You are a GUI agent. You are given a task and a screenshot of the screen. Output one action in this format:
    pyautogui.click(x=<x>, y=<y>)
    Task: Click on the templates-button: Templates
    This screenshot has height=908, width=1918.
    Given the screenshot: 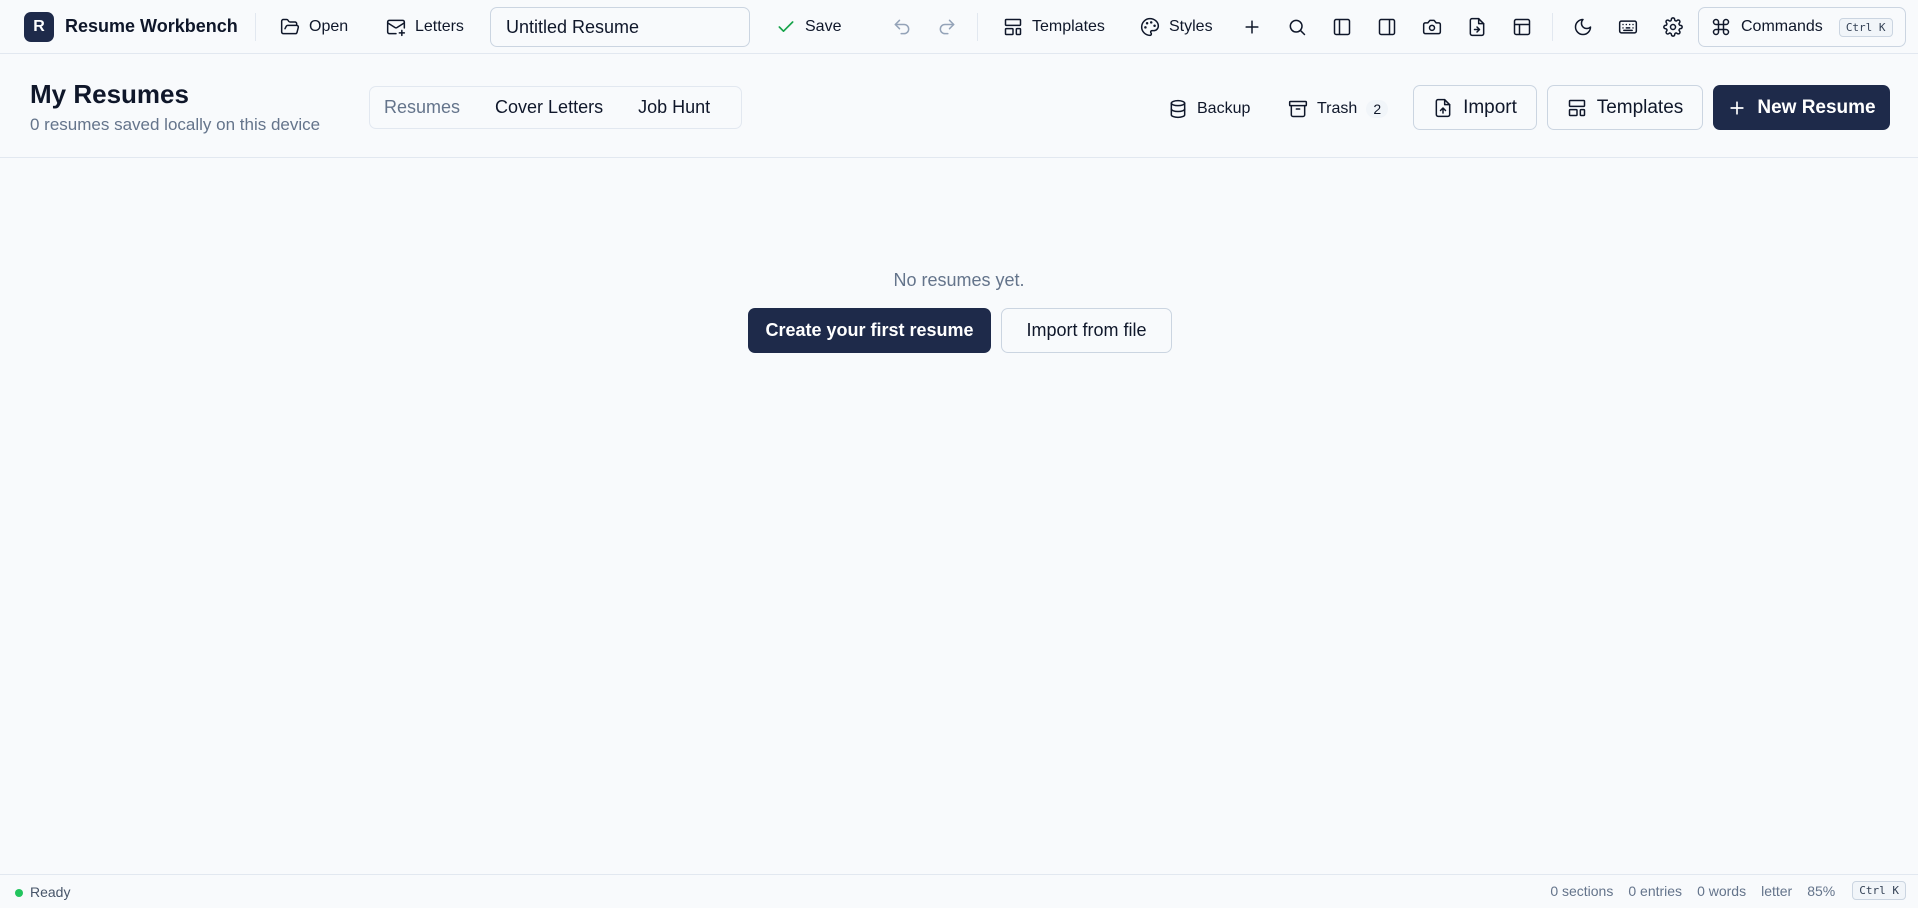 What is the action you would take?
    pyautogui.click(x=1054, y=27)
    